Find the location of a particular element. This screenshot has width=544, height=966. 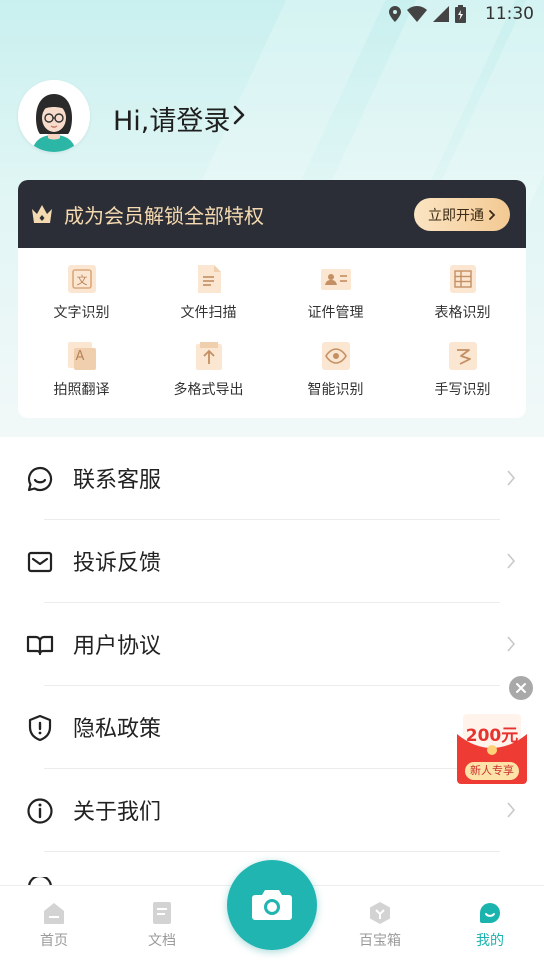

feature-id-card: 证件管理 is located at coordinates (335, 300).